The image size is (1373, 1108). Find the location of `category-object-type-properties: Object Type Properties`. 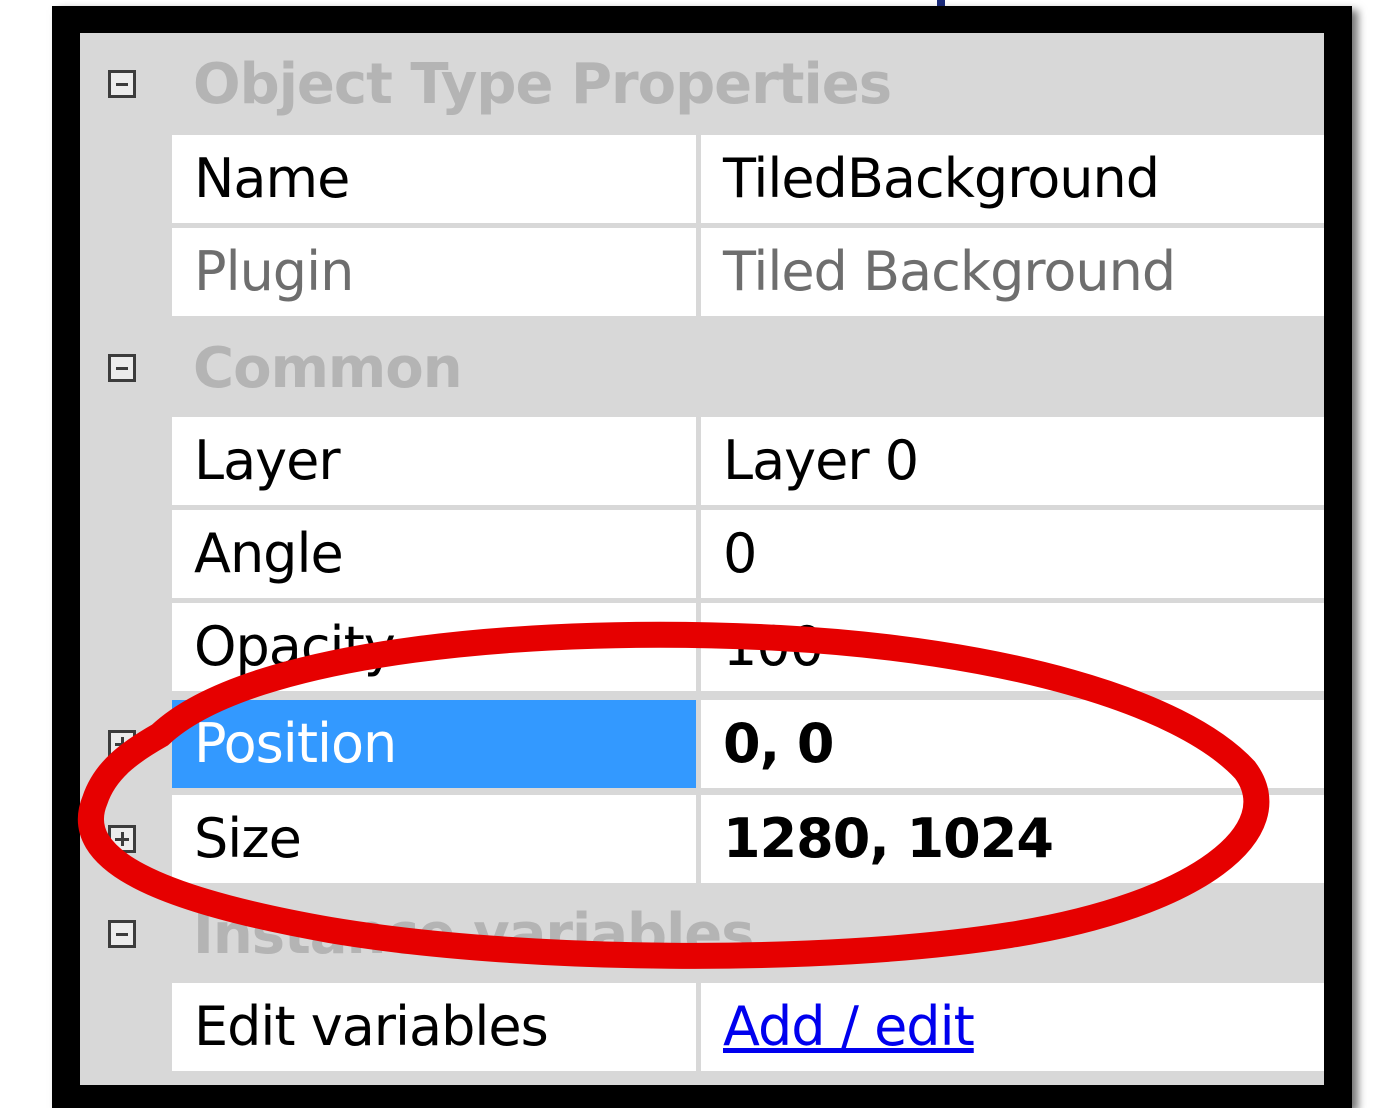

category-object-type-properties: Object Type Properties is located at coordinates (702, 83).